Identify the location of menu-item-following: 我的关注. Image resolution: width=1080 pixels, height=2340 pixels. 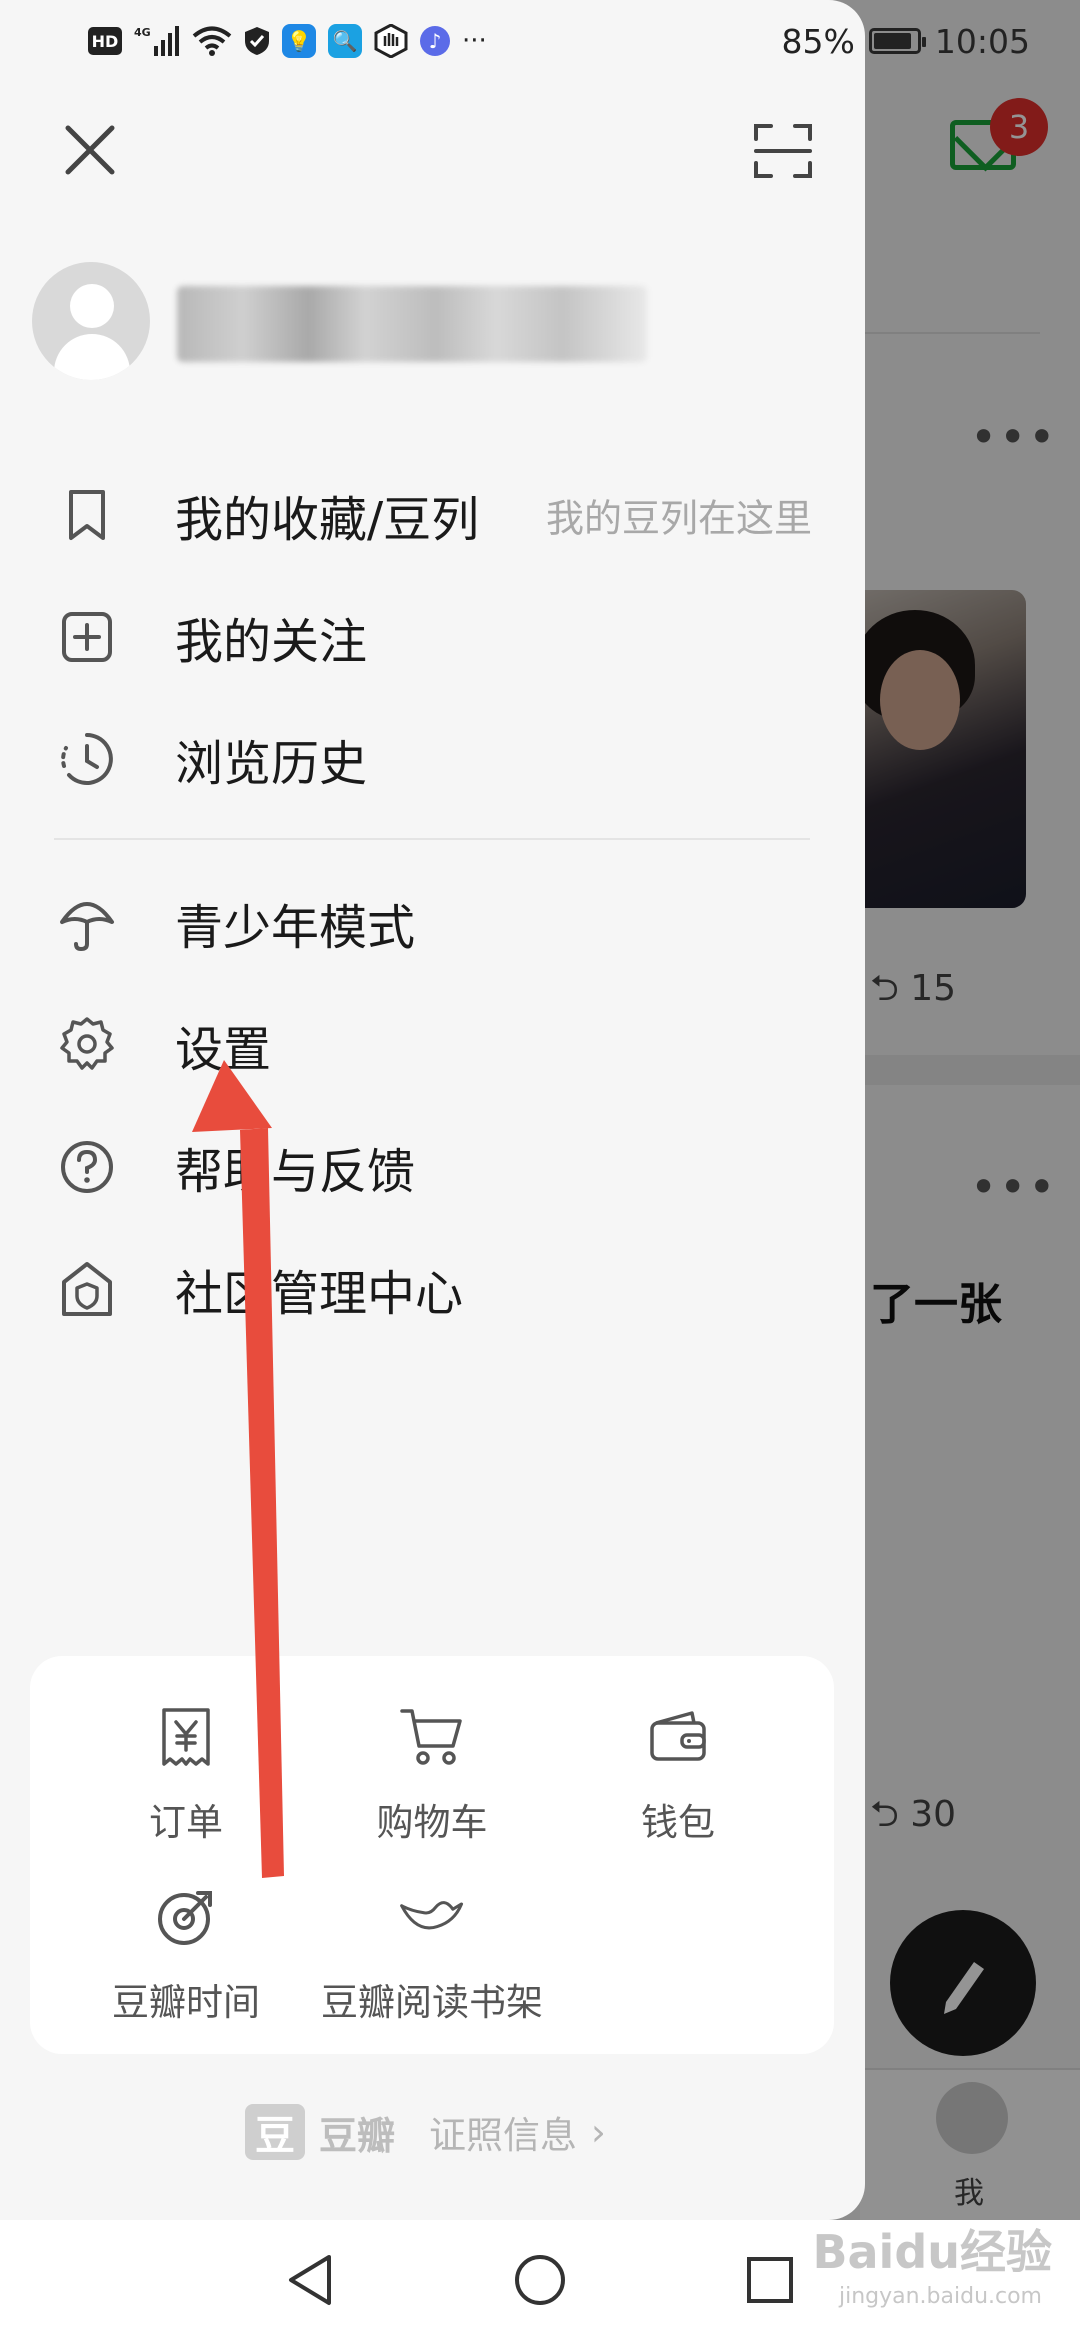
(432, 637).